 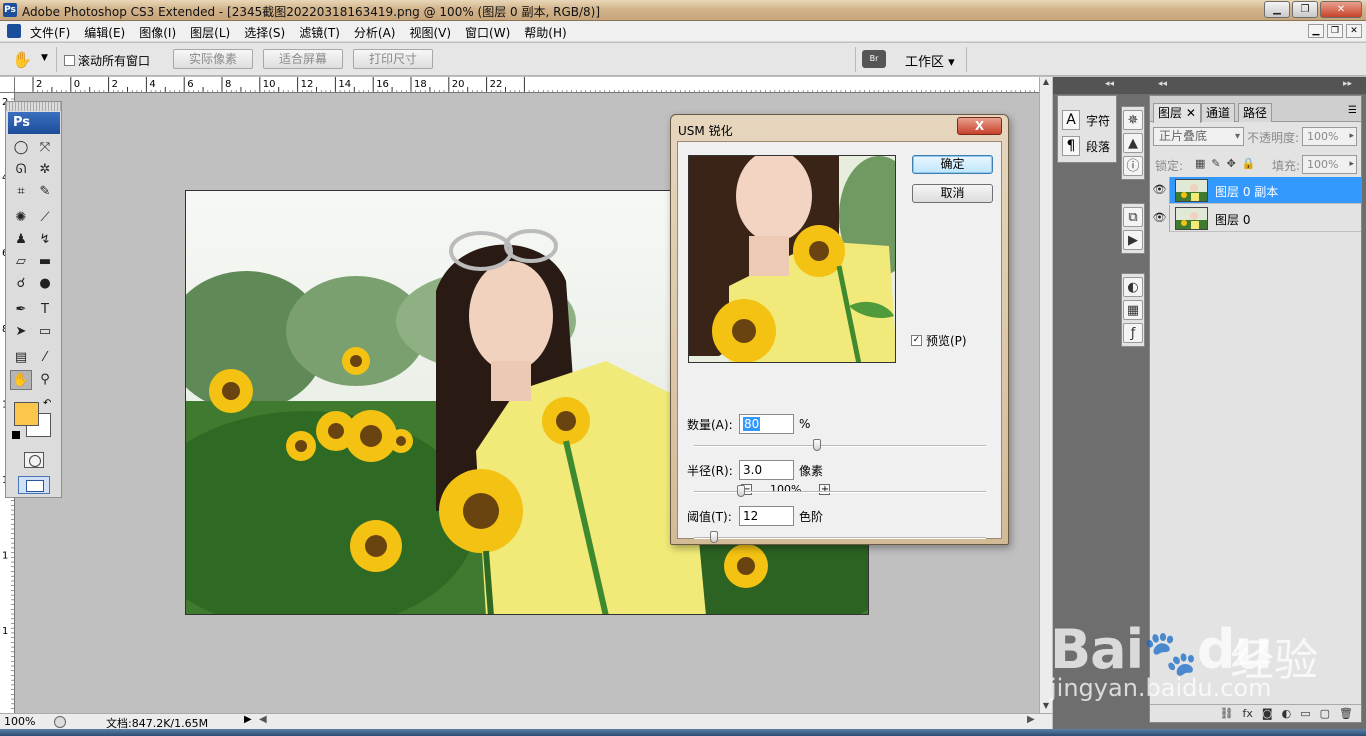 I want to click on close-button: ✕, so click(x=1341, y=9).